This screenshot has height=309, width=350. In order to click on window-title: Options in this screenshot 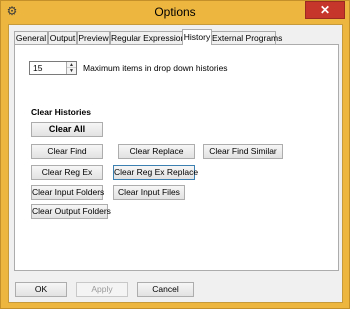, I will do `click(175, 12)`.